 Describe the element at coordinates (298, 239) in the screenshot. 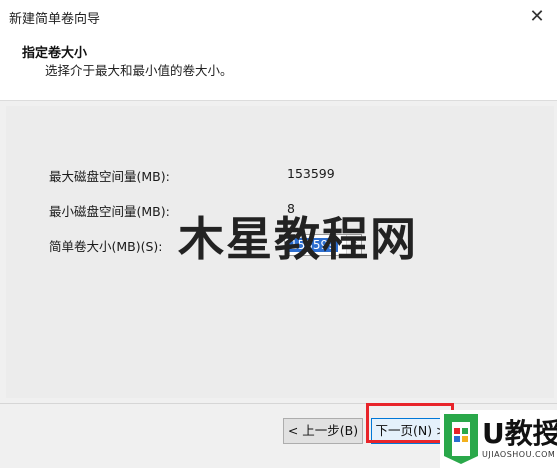

I see `watermark-text: 木星教程网` at that location.